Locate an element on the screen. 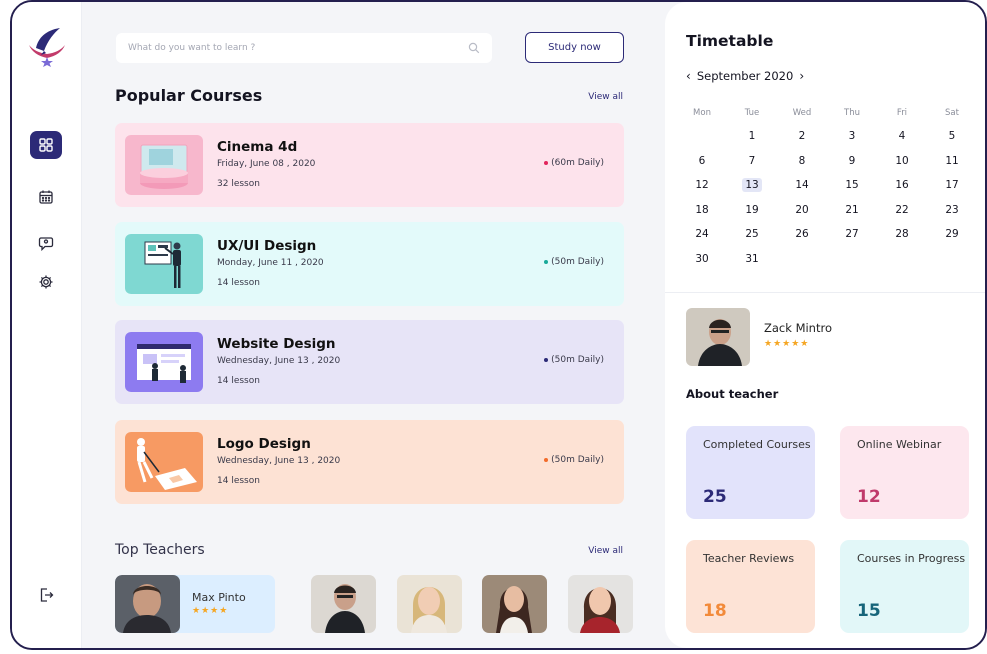  teachers-view-all-link: View all is located at coordinates (605, 551).